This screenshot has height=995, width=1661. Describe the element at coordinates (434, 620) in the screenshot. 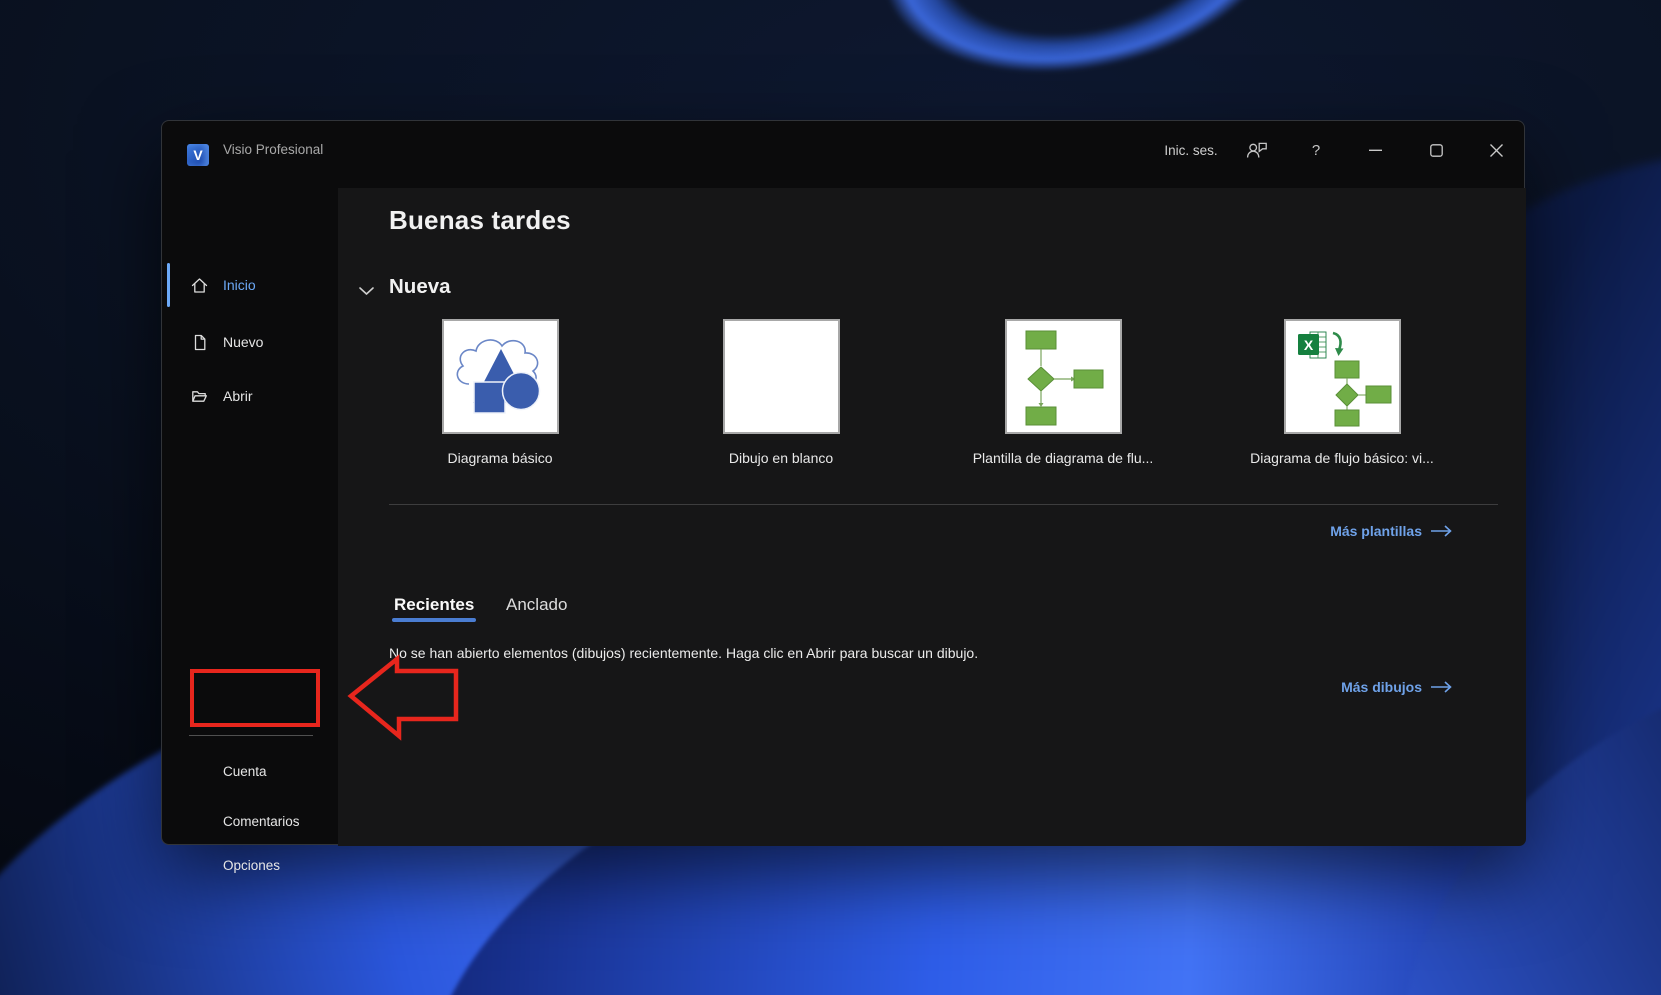

I see `active-tab-underline` at that location.